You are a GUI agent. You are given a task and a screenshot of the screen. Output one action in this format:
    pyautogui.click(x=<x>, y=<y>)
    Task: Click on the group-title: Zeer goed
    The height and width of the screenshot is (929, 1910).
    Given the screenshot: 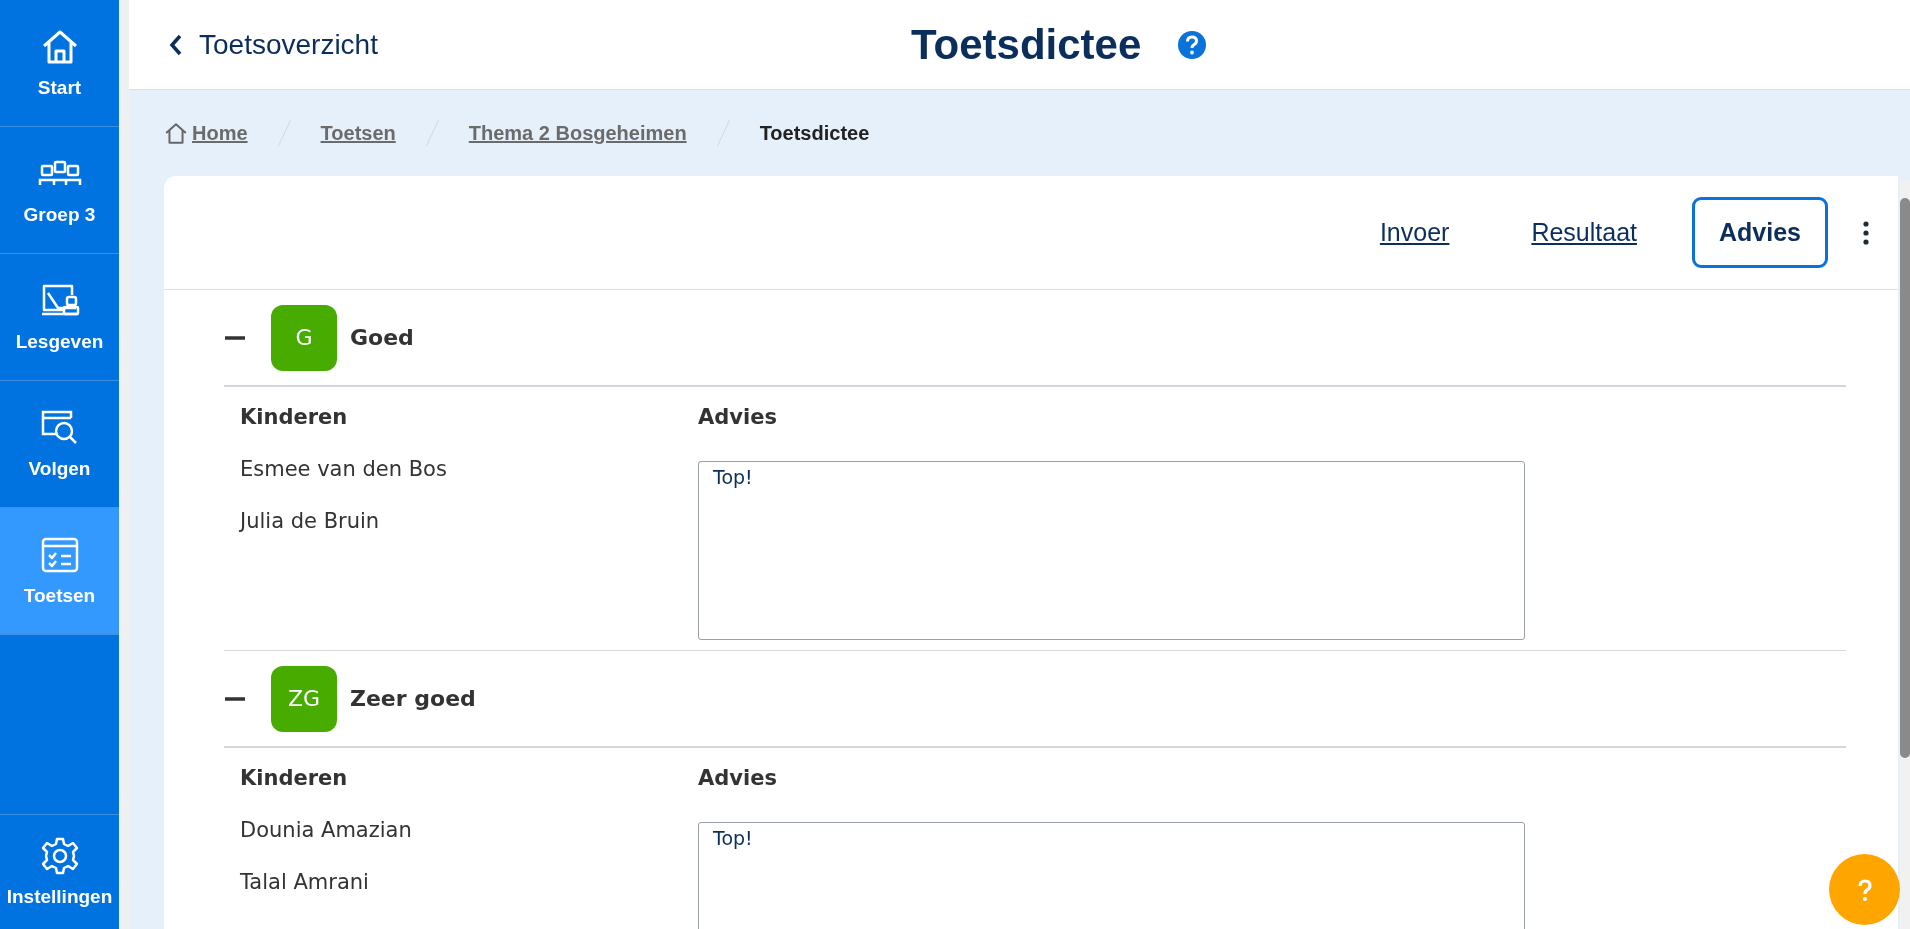 What is the action you would take?
    pyautogui.click(x=413, y=698)
    